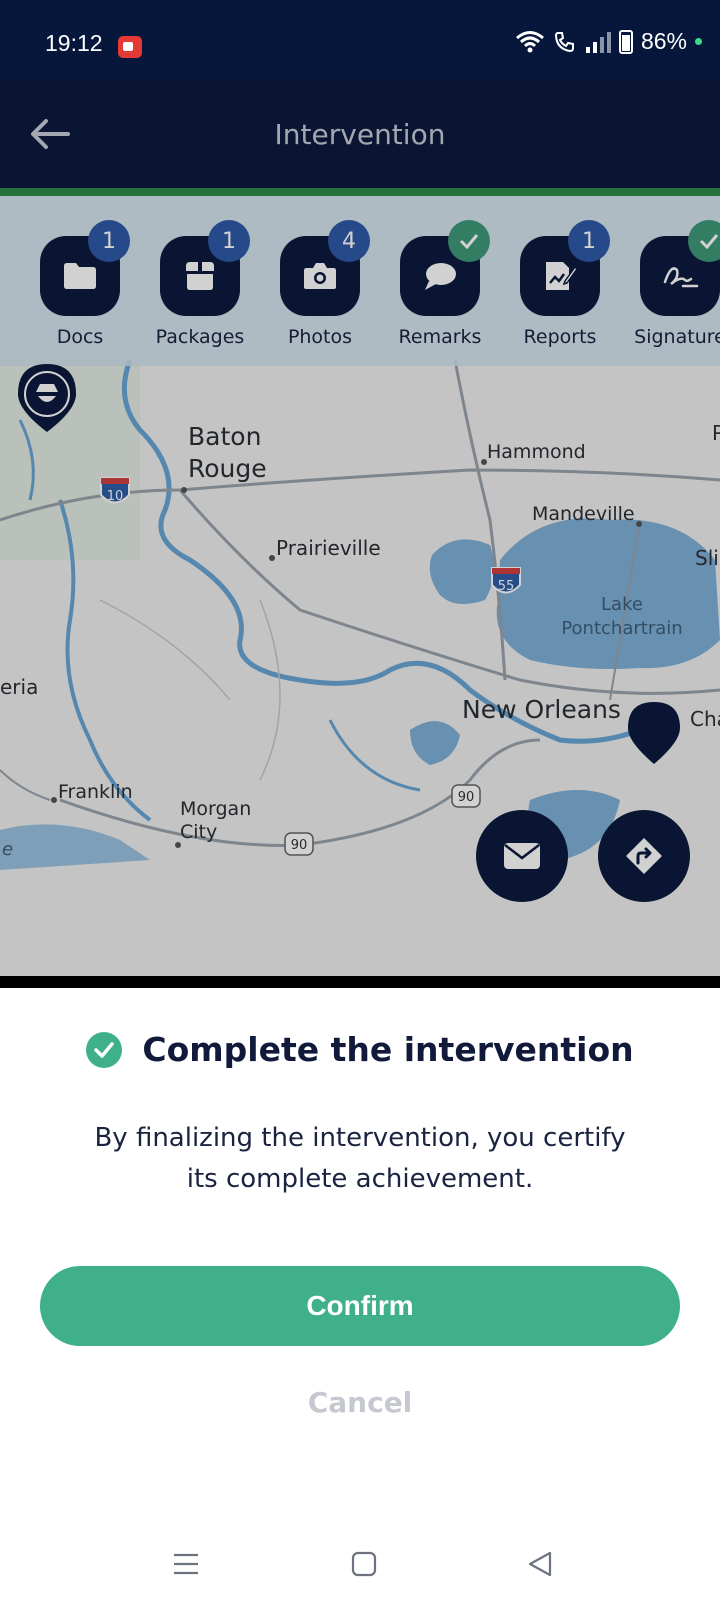  Describe the element at coordinates (625, 41) in the screenshot. I see `battery-icon` at that location.